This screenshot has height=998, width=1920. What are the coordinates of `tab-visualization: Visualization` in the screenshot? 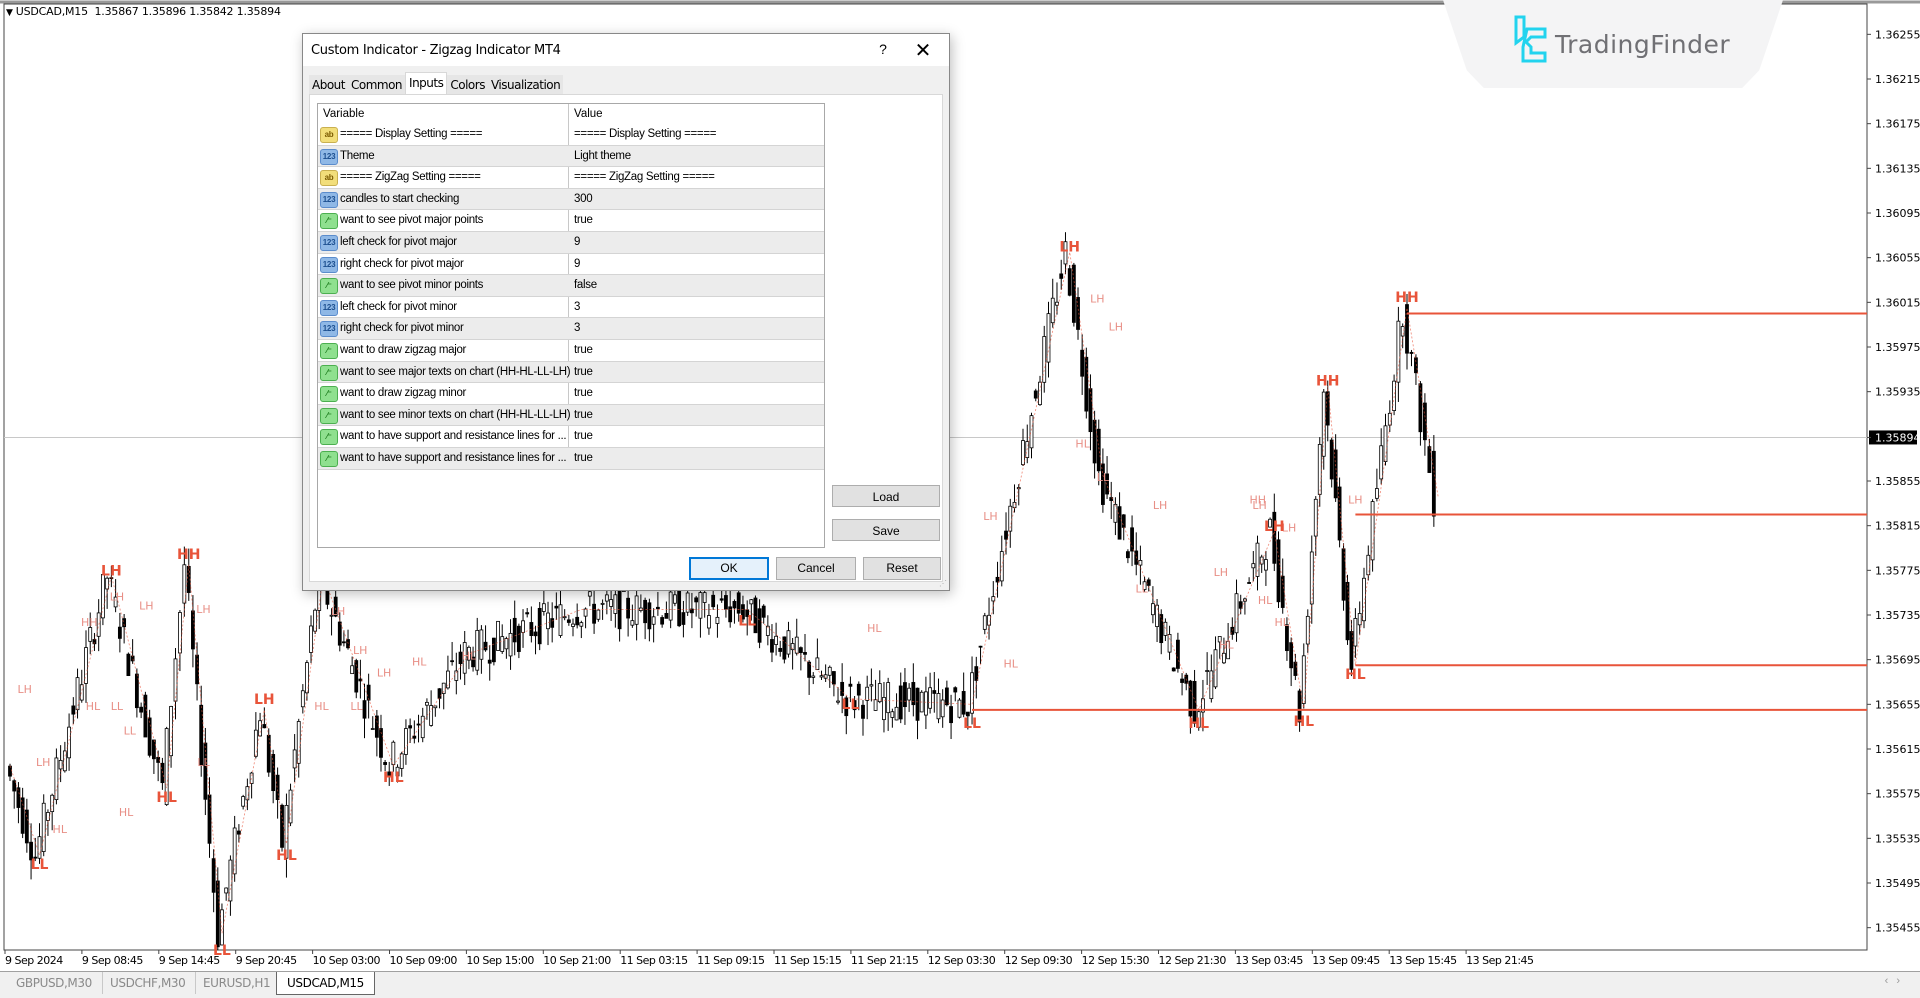 It's located at (525, 84).